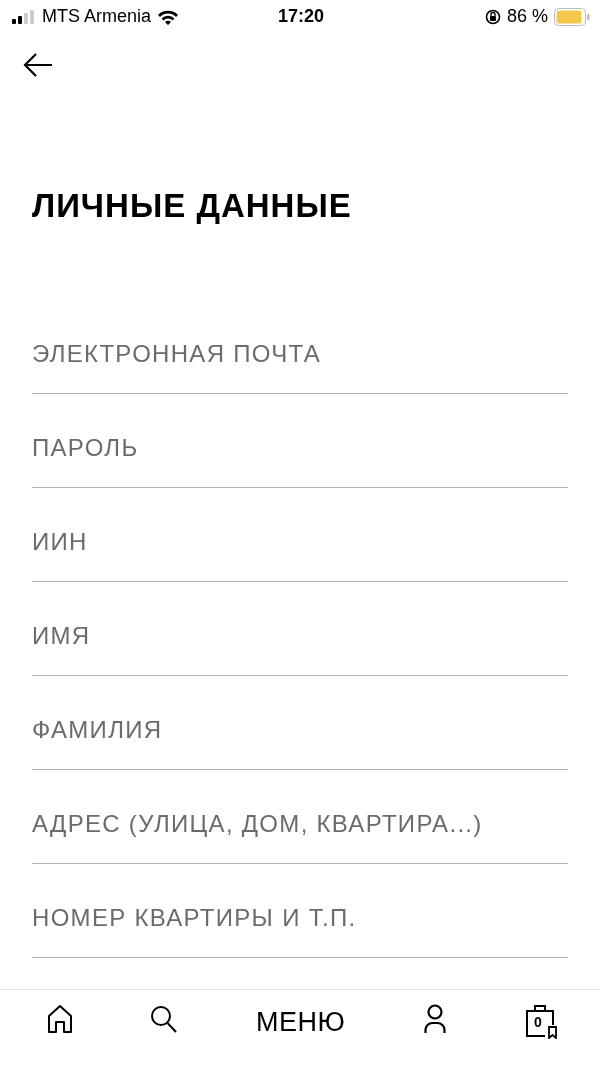 The height and width of the screenshot is (1066, 600). I want to click on input-field: ИИН, so click(300, 551).